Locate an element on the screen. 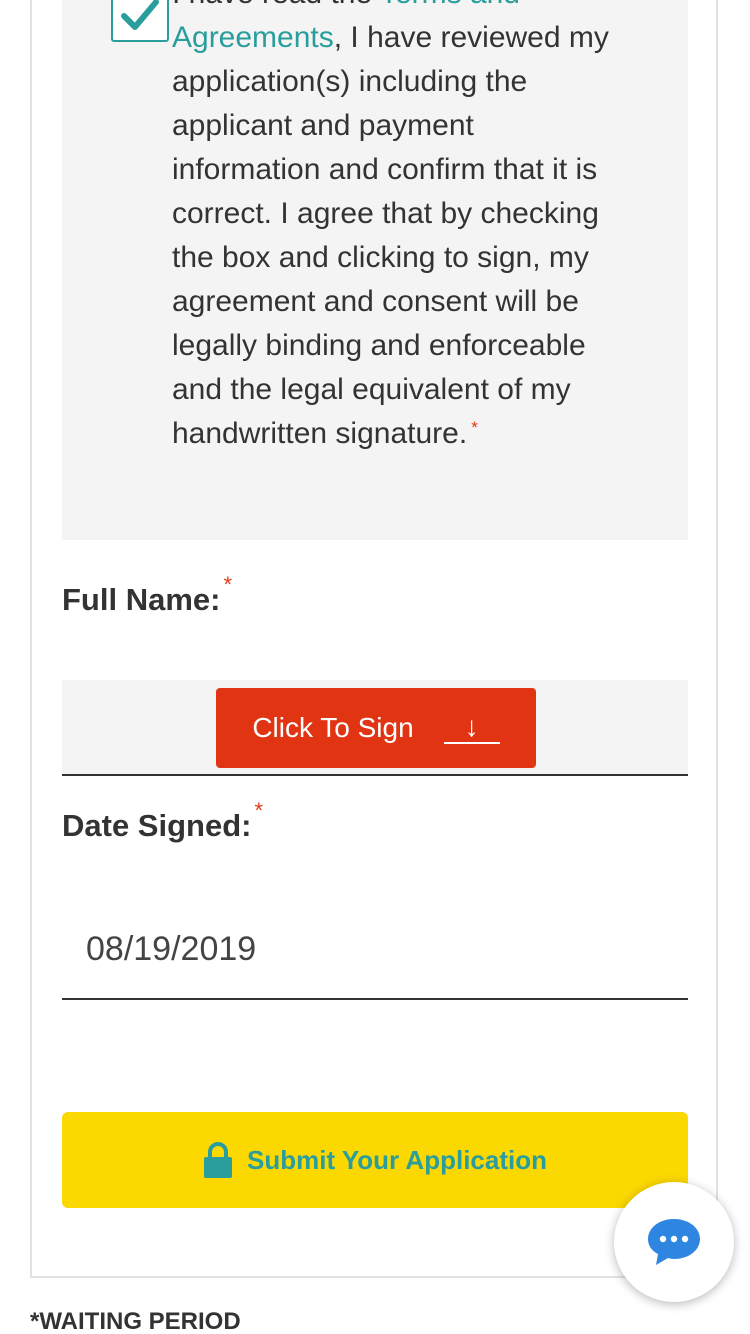  chat-bubble-icon is located at coordinates (674, 1242).